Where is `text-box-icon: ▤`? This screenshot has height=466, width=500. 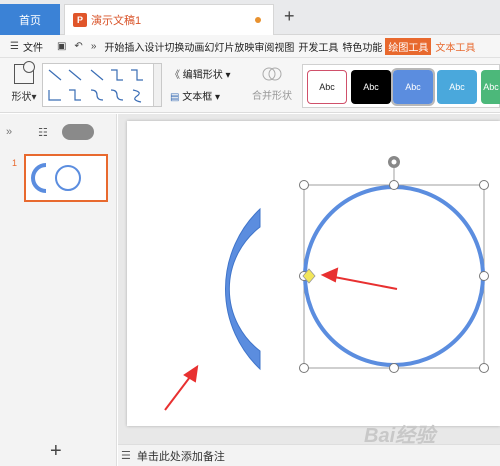
text-box-icon: ▤ is located at coordinates (175, 97).